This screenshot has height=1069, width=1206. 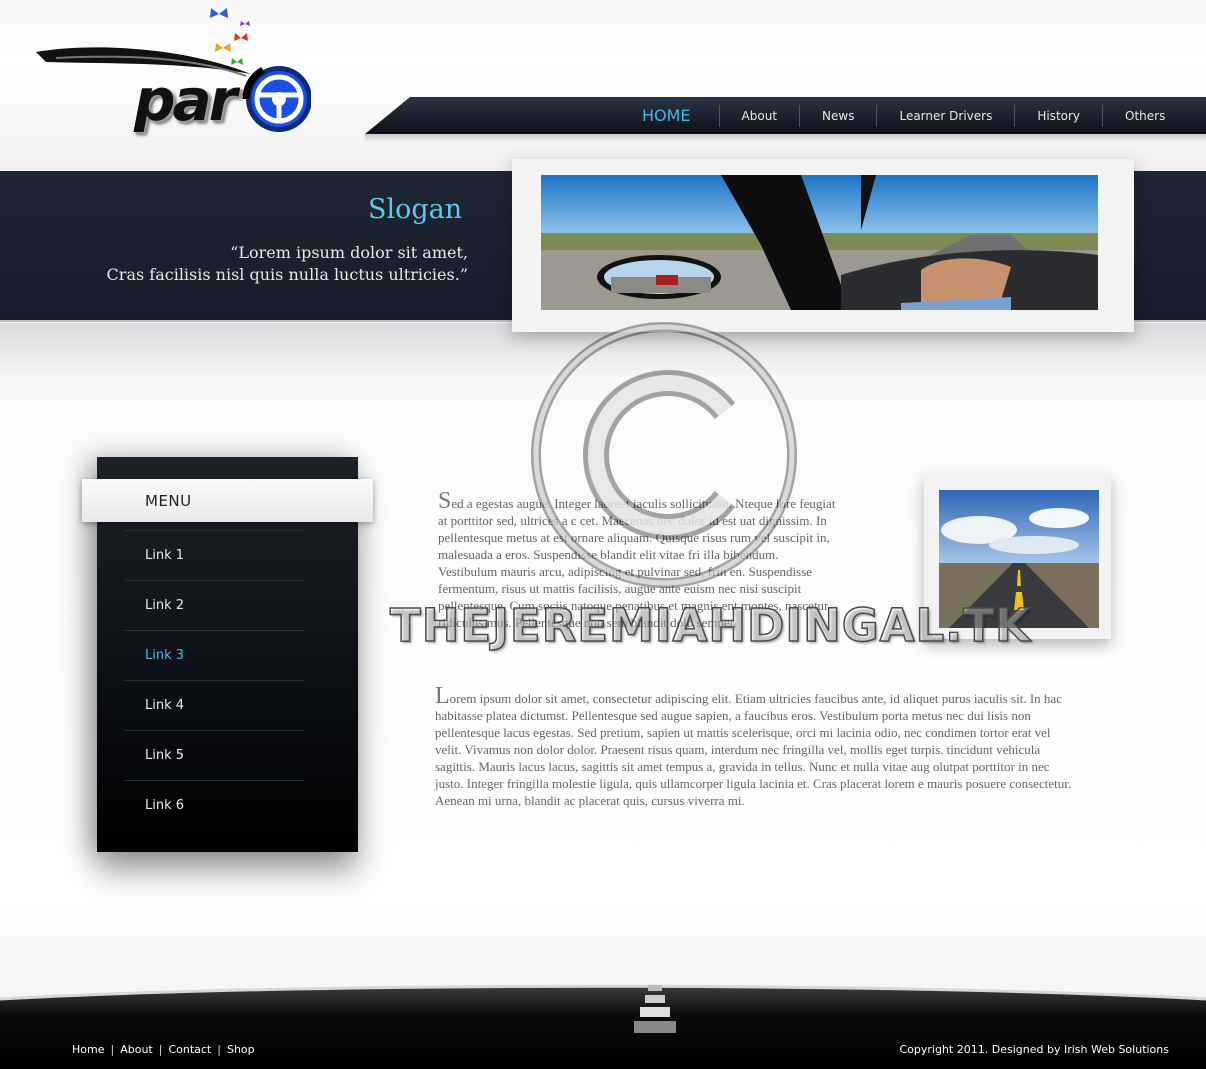 What do you see at coordinates (214, 755) in the screenshot?
I see `sidebar-link-5: Link 5` at bounding box center [214, 755].